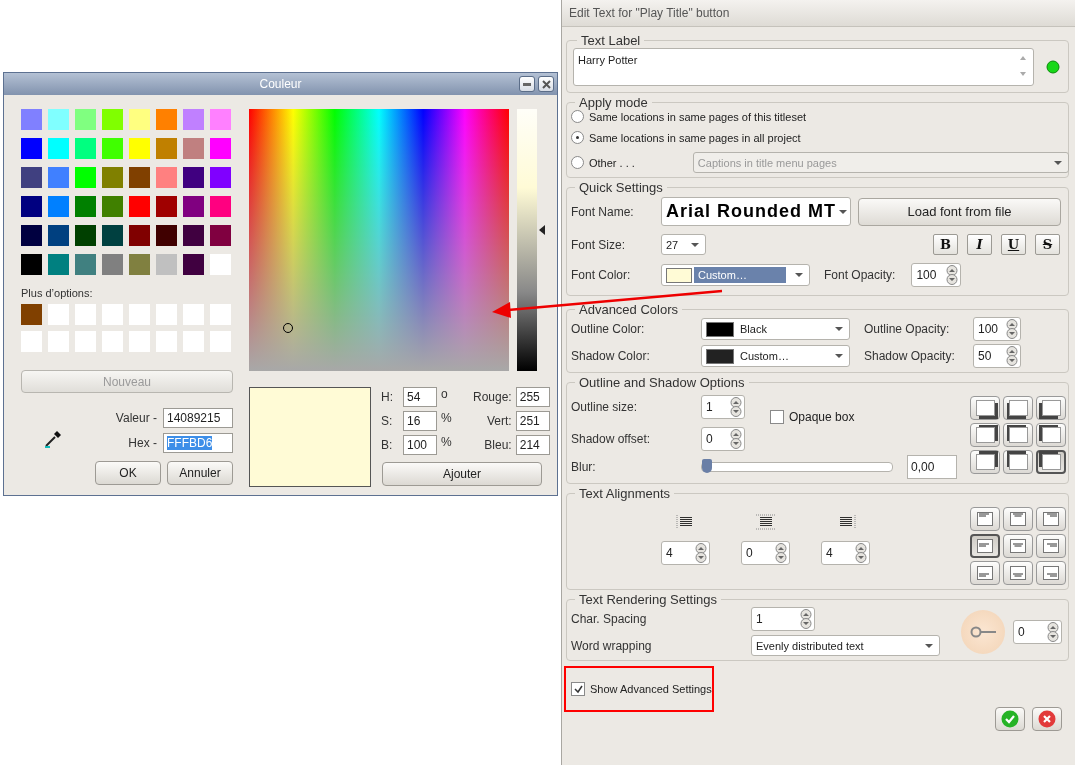 This screenshot has height=765, width=1078. What do you see at coordinates (420, 397) in the screenshot?
I see `channel-field: 54` at bounding box center [420, 397].